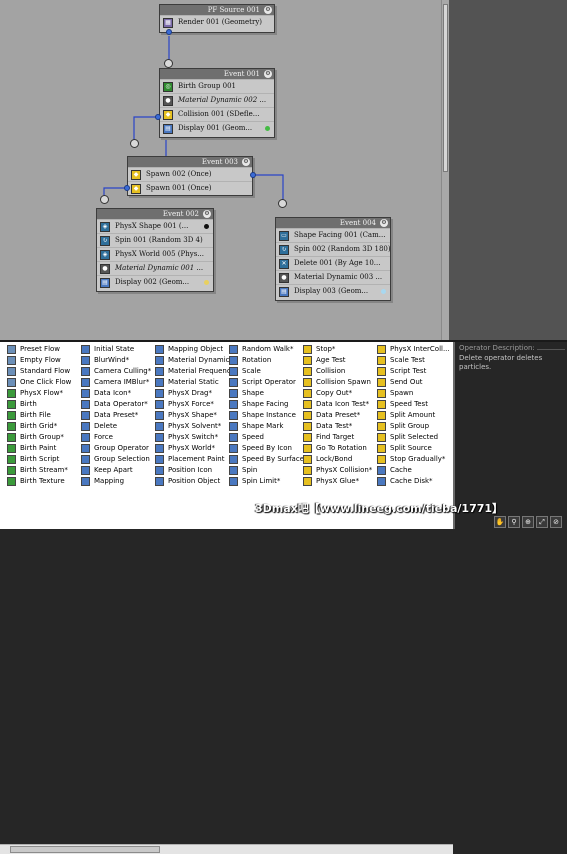 This screenshot has height=854, width=567. I want to click on display-icon: ▤, so click(168, 129).